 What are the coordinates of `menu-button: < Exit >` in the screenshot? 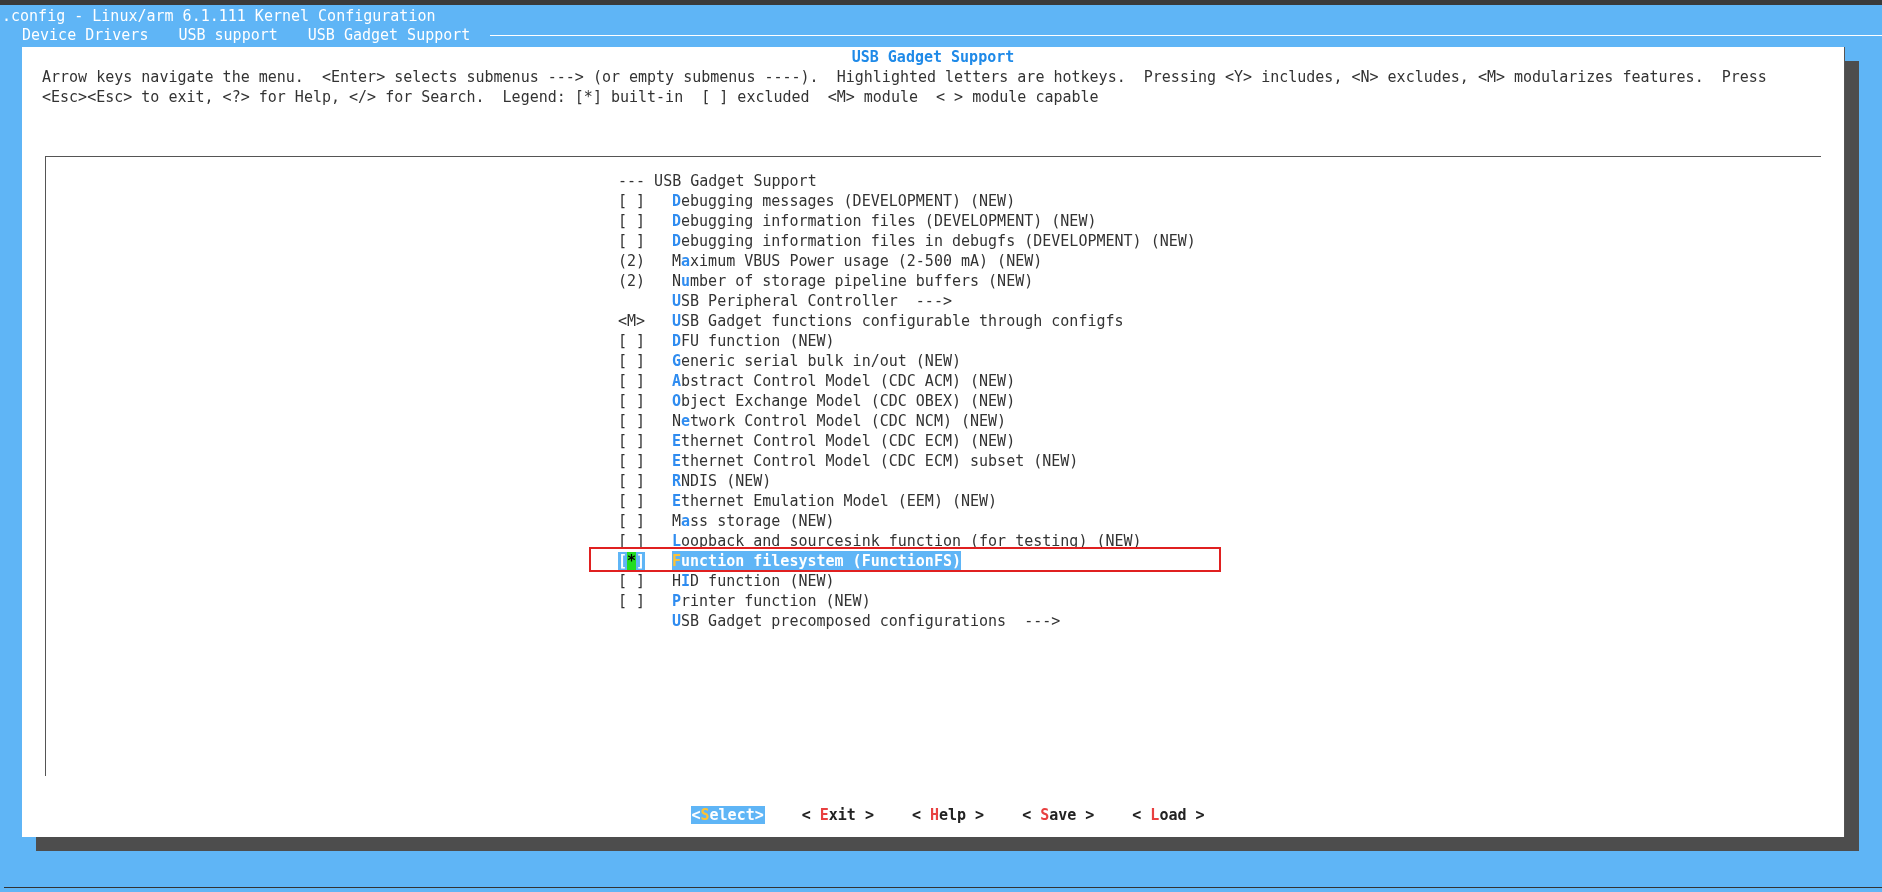 It's located at (837, 815).